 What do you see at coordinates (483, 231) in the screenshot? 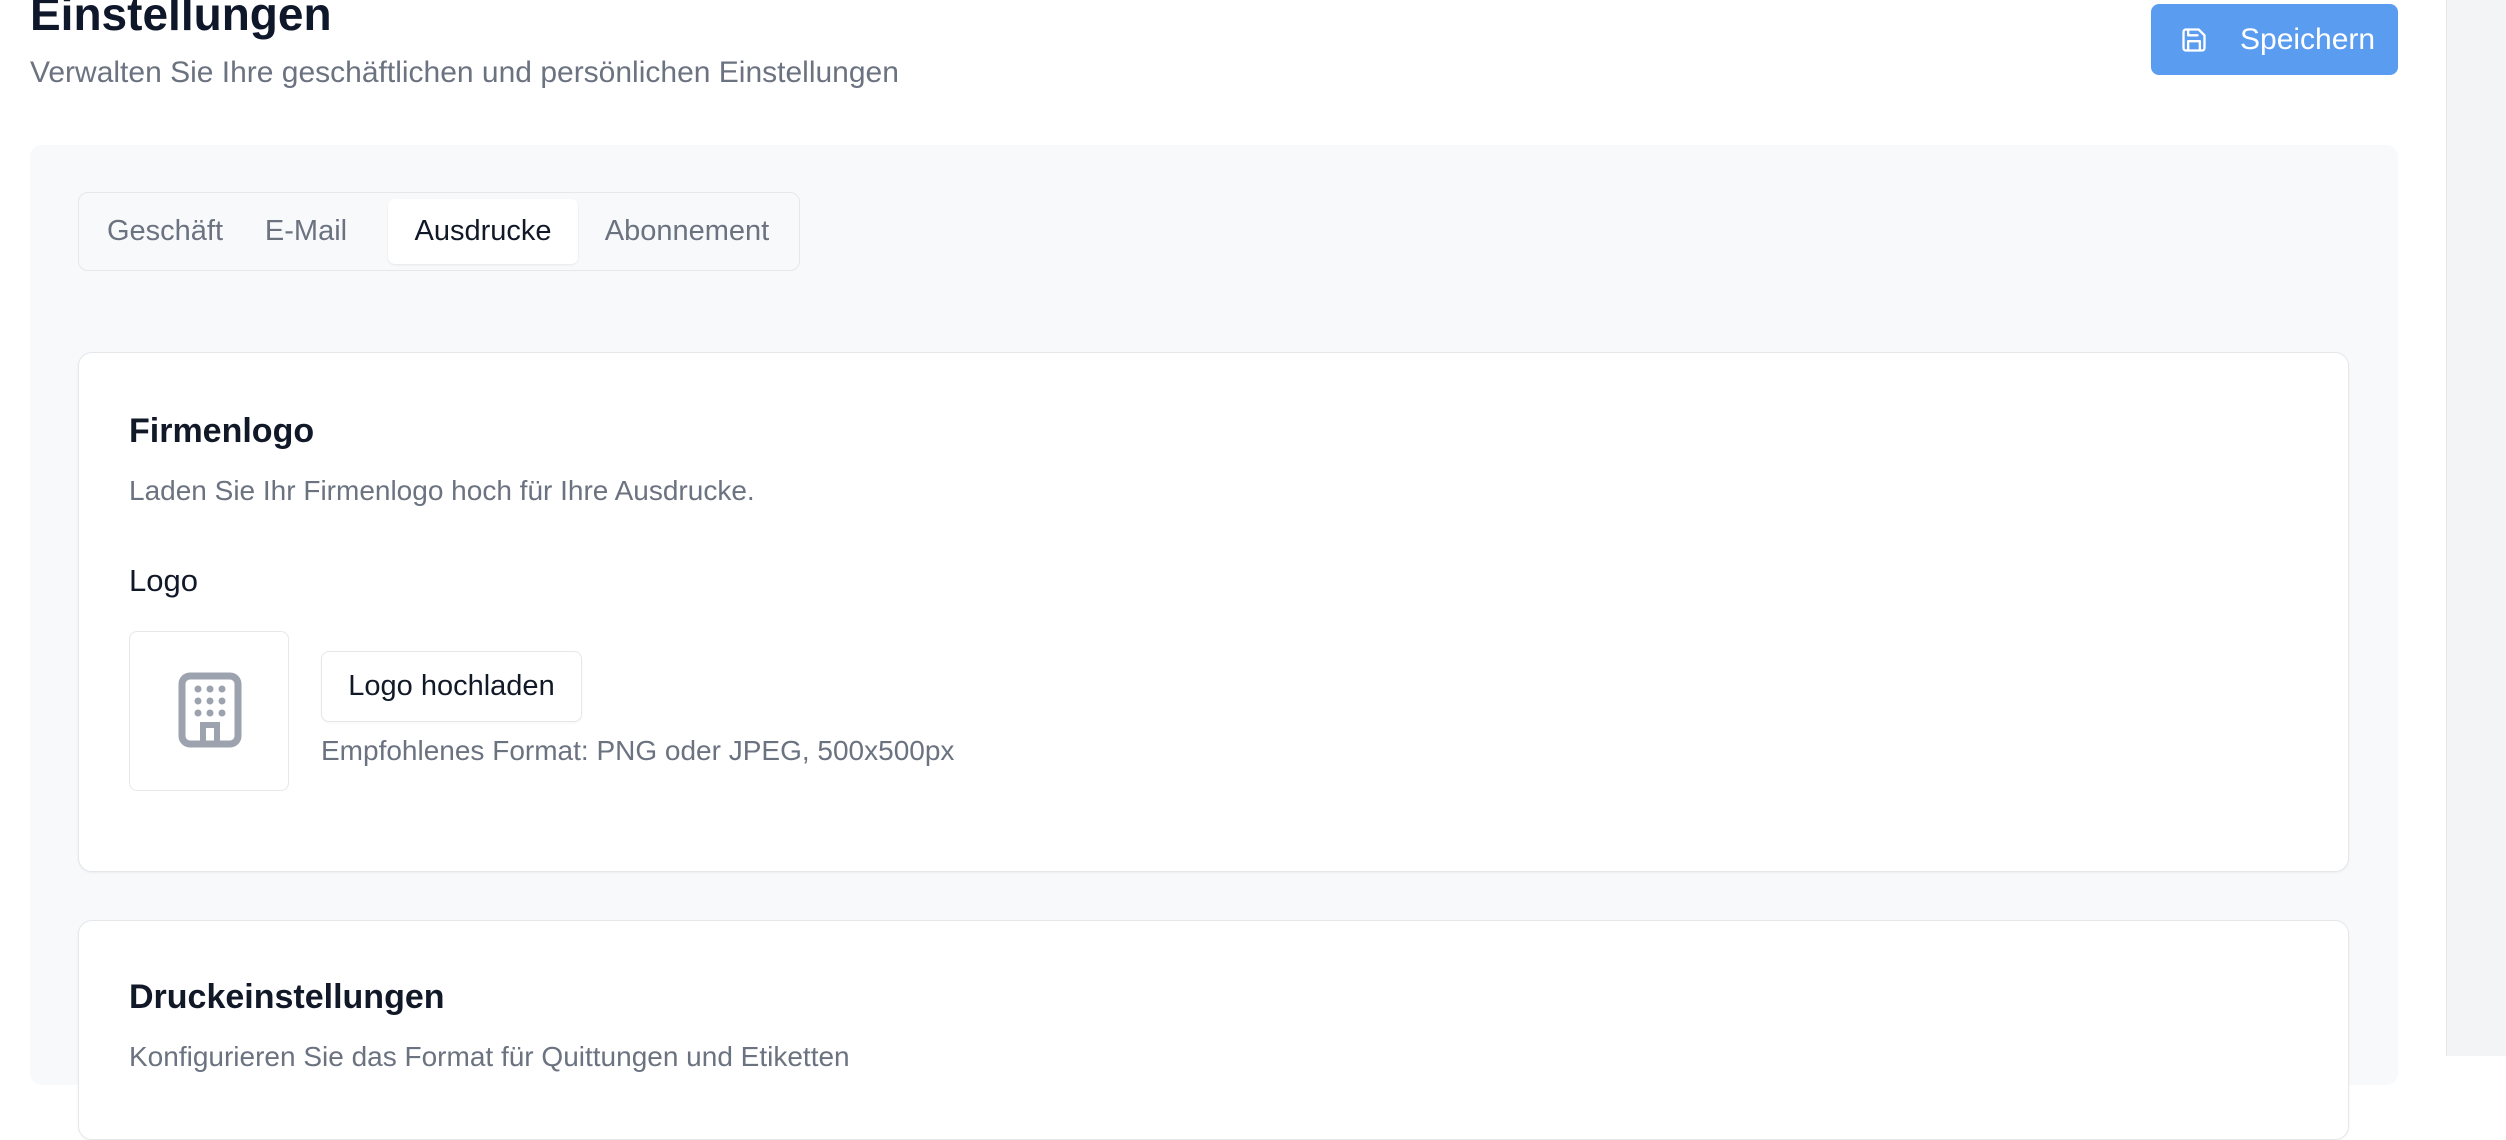
I see `tab-ausdrucke: Ausdrucke` at bounding box center [483, 231].